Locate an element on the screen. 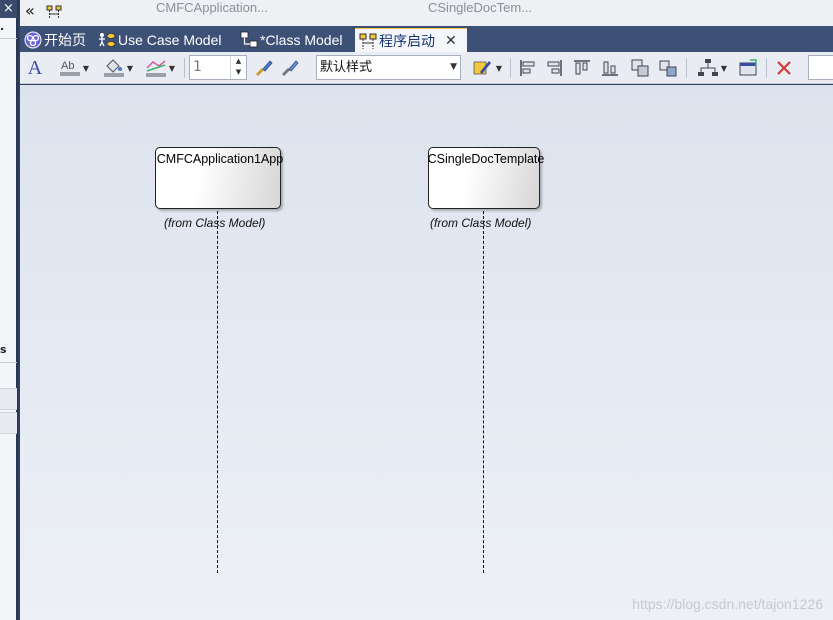 The height and width of the screenshot is (620, 833). watermark-text: https://blog.csdn.net/tajon1226 is located at coordinates (727, 604).